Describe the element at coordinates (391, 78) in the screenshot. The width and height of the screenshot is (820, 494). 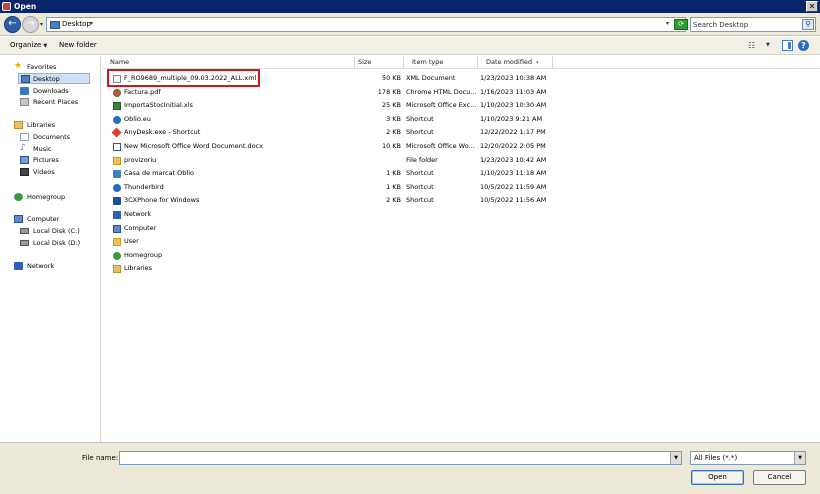
I see `file-size: 50 KB` at that location.